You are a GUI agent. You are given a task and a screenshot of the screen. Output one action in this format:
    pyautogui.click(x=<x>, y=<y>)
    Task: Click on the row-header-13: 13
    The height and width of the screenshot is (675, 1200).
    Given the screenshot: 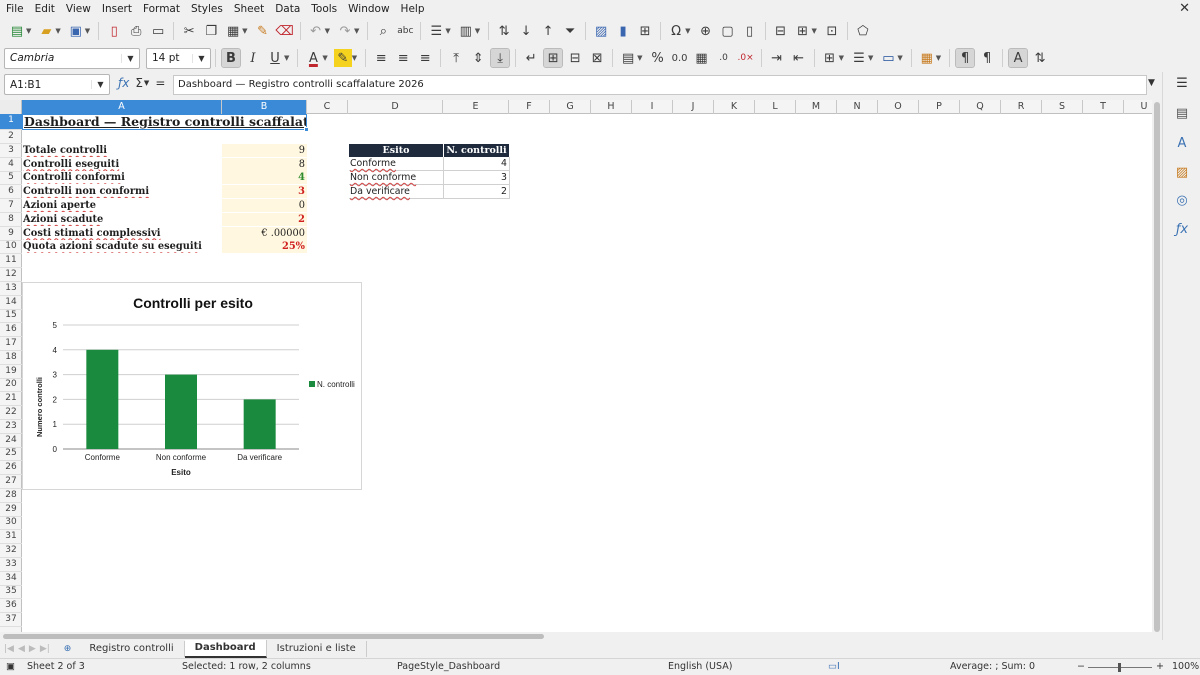 What is the action you would take?
    pyautogui.click(x=11, y=289)
    